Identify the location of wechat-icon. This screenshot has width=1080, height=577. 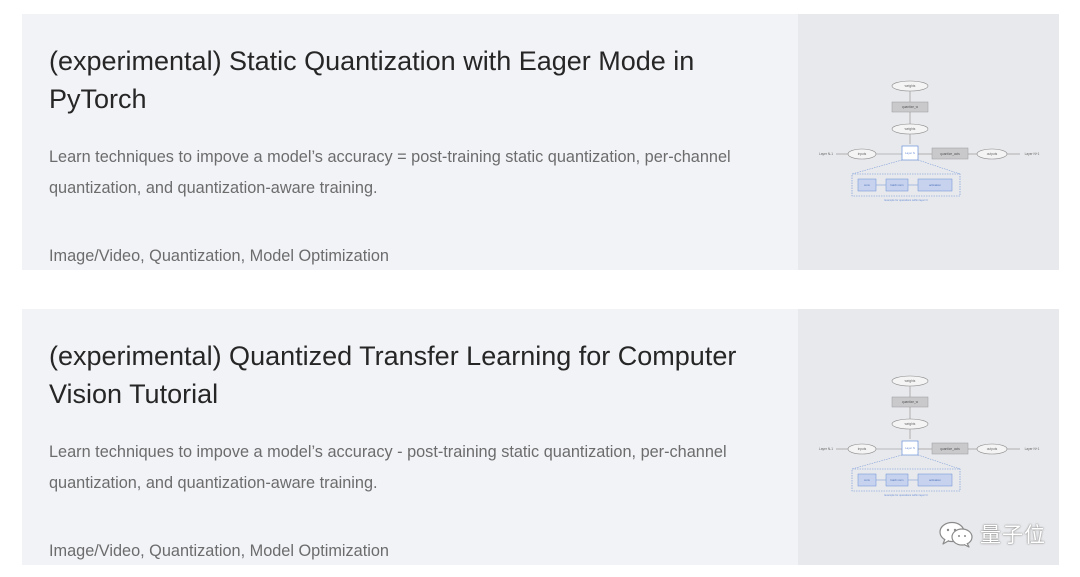
(956, 534).